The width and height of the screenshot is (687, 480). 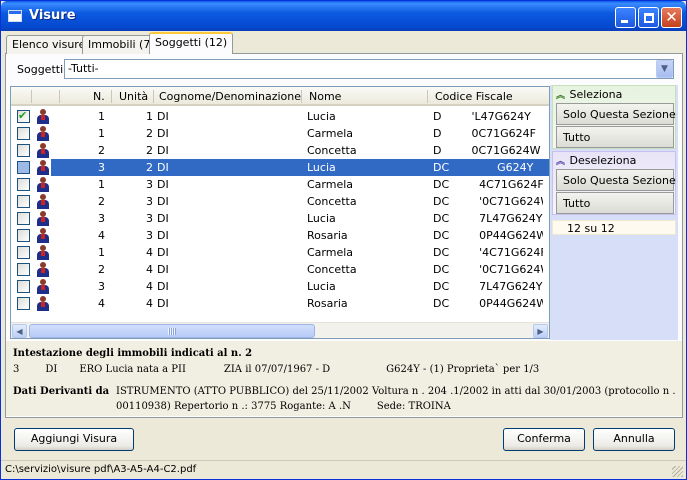 What do you see at coordinates (149, 116) in the screenshot?
I see `cell-unita: 1` at bounding box center [149, 116].